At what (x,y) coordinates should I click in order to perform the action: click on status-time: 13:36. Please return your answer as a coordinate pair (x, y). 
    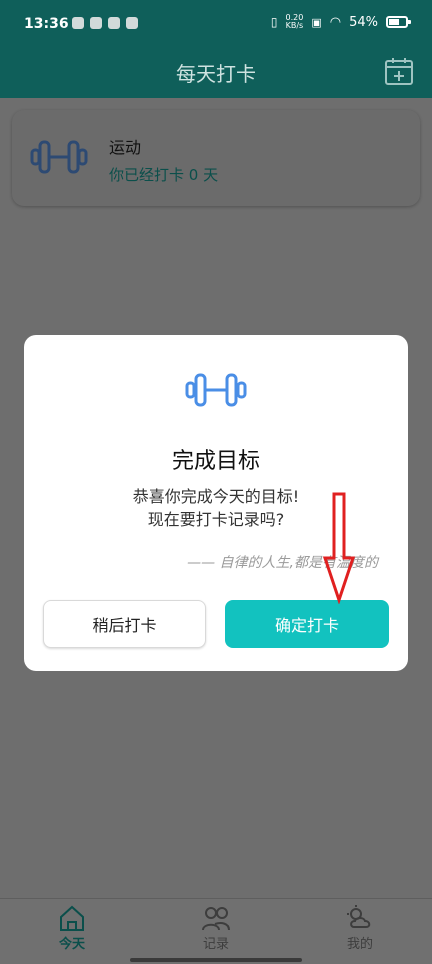
    Looking at the image, I should click on (46, 24).